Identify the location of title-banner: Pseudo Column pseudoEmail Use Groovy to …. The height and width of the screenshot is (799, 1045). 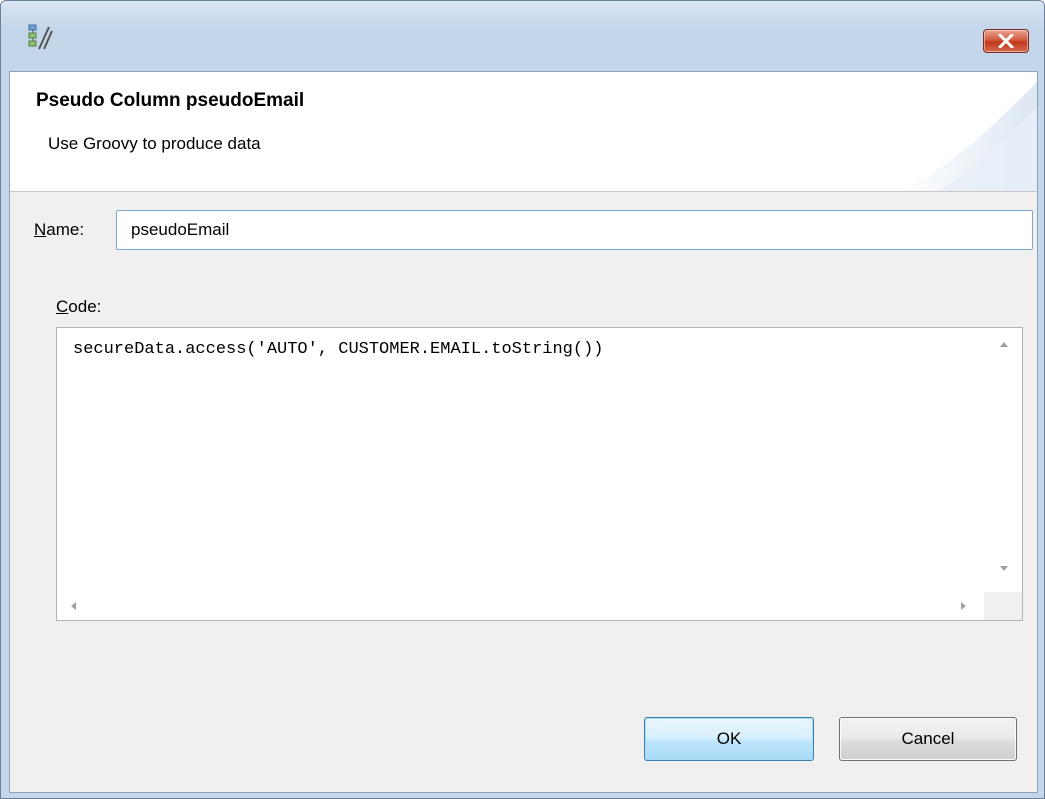
(523, 132).